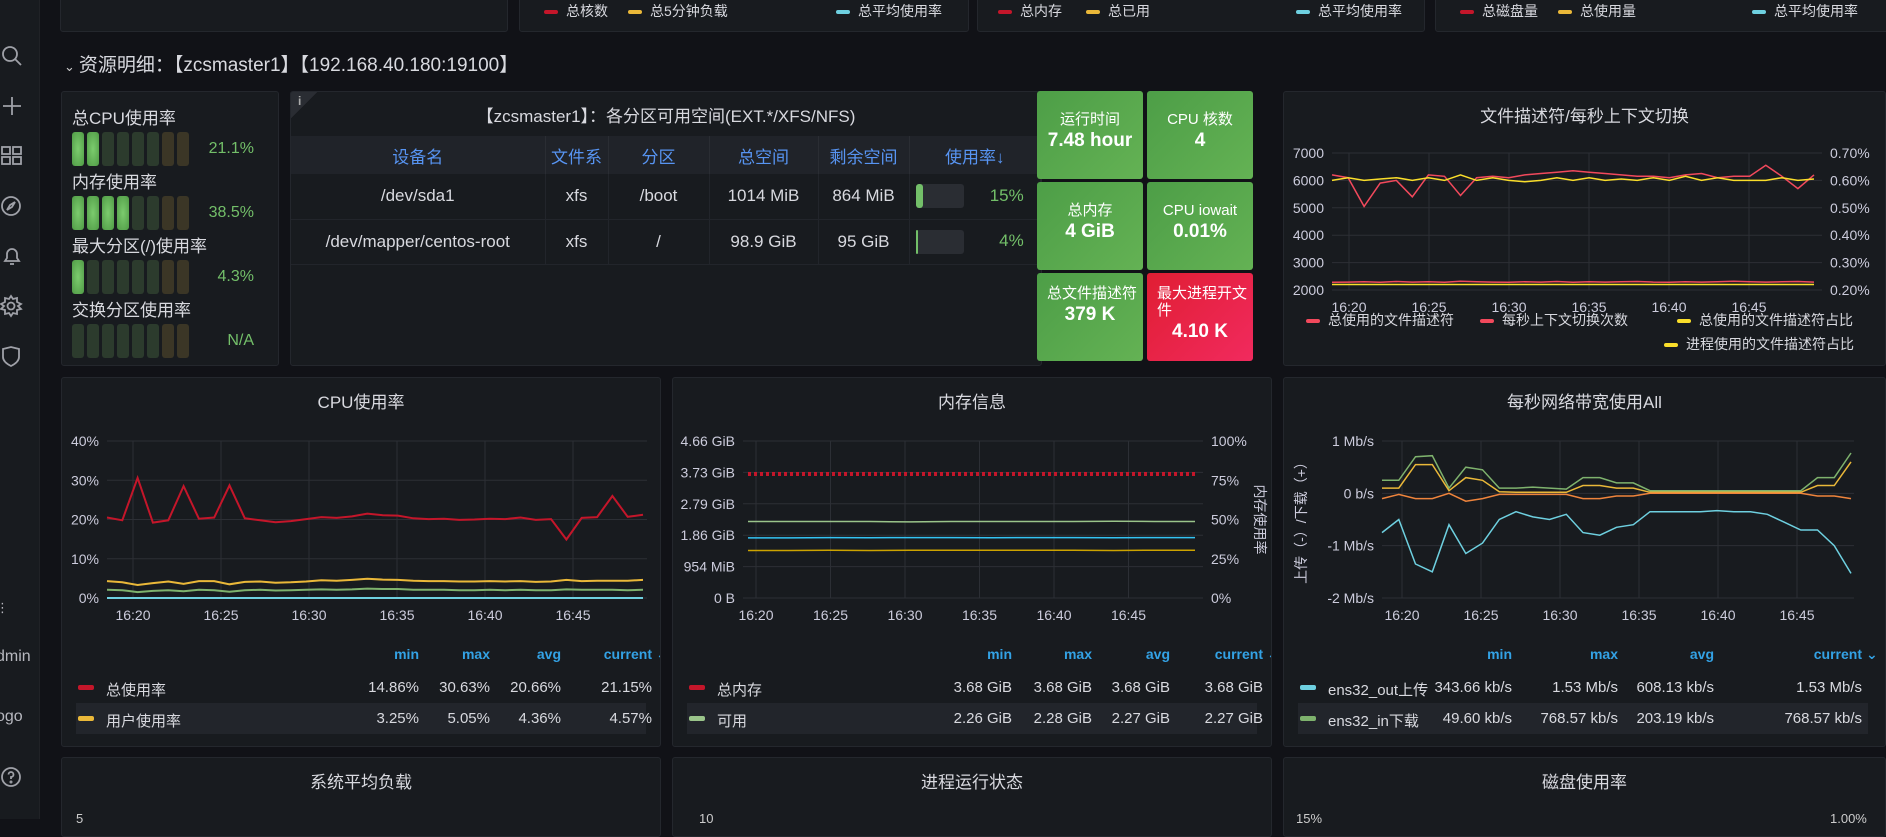  I want to click on stat-value: 4 GiB, so click(1090, 232).